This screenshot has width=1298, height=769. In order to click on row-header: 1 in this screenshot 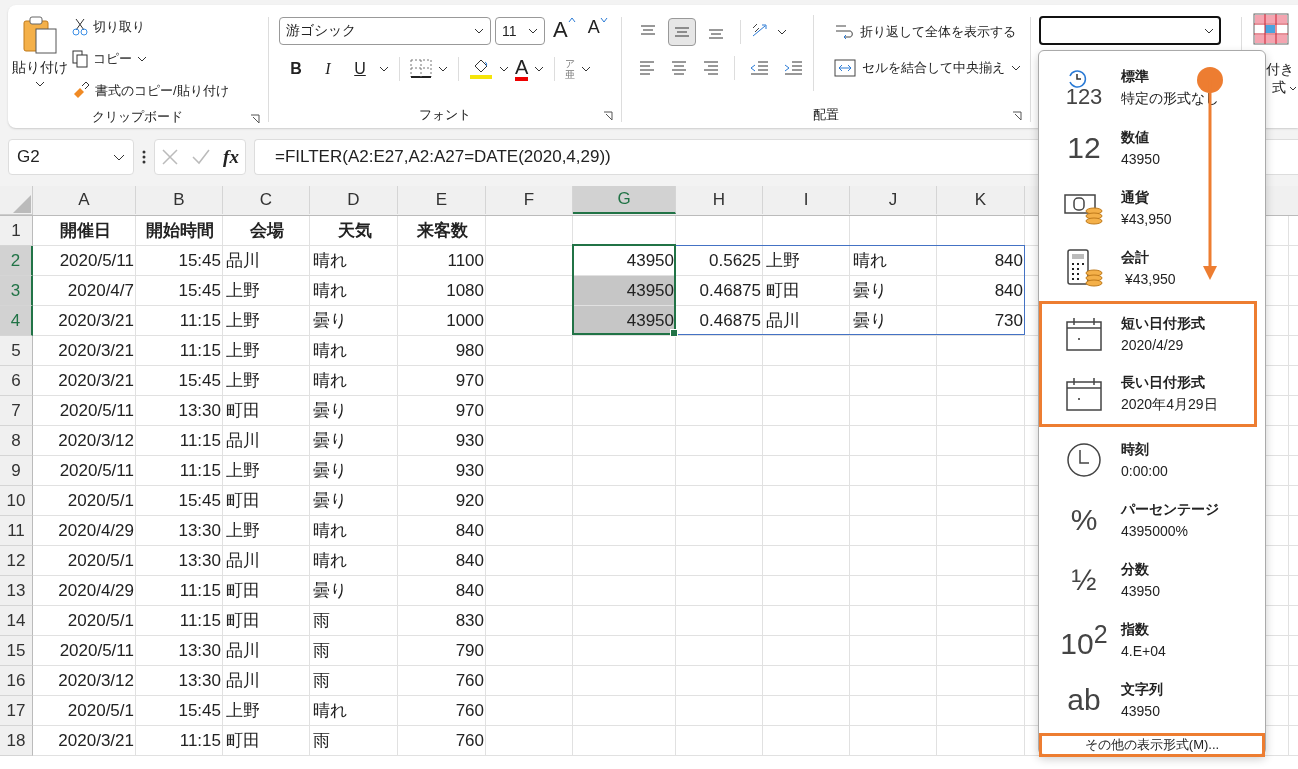, I will do `click(16, 231)`.